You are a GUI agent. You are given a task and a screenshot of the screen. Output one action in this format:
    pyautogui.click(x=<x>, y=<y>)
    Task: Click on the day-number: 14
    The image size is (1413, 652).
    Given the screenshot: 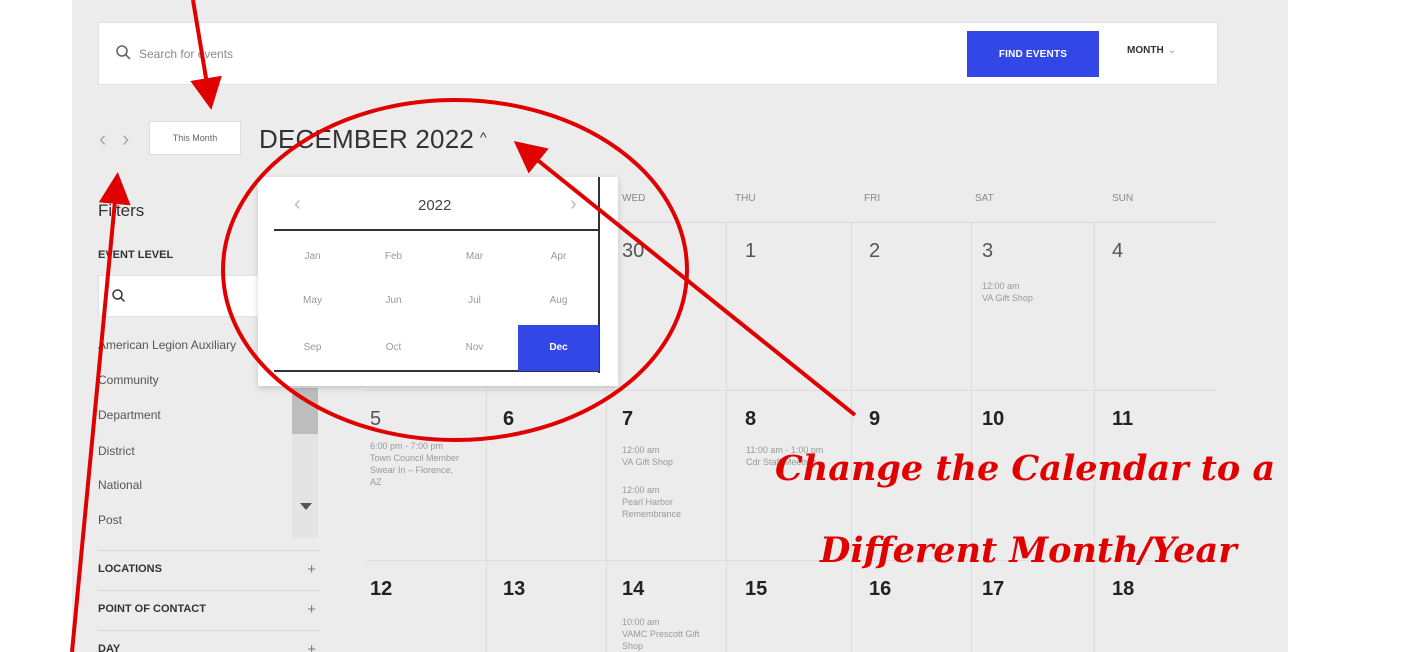 What is the action you would take?
    pyautogui.click(x=633, y=589)
    